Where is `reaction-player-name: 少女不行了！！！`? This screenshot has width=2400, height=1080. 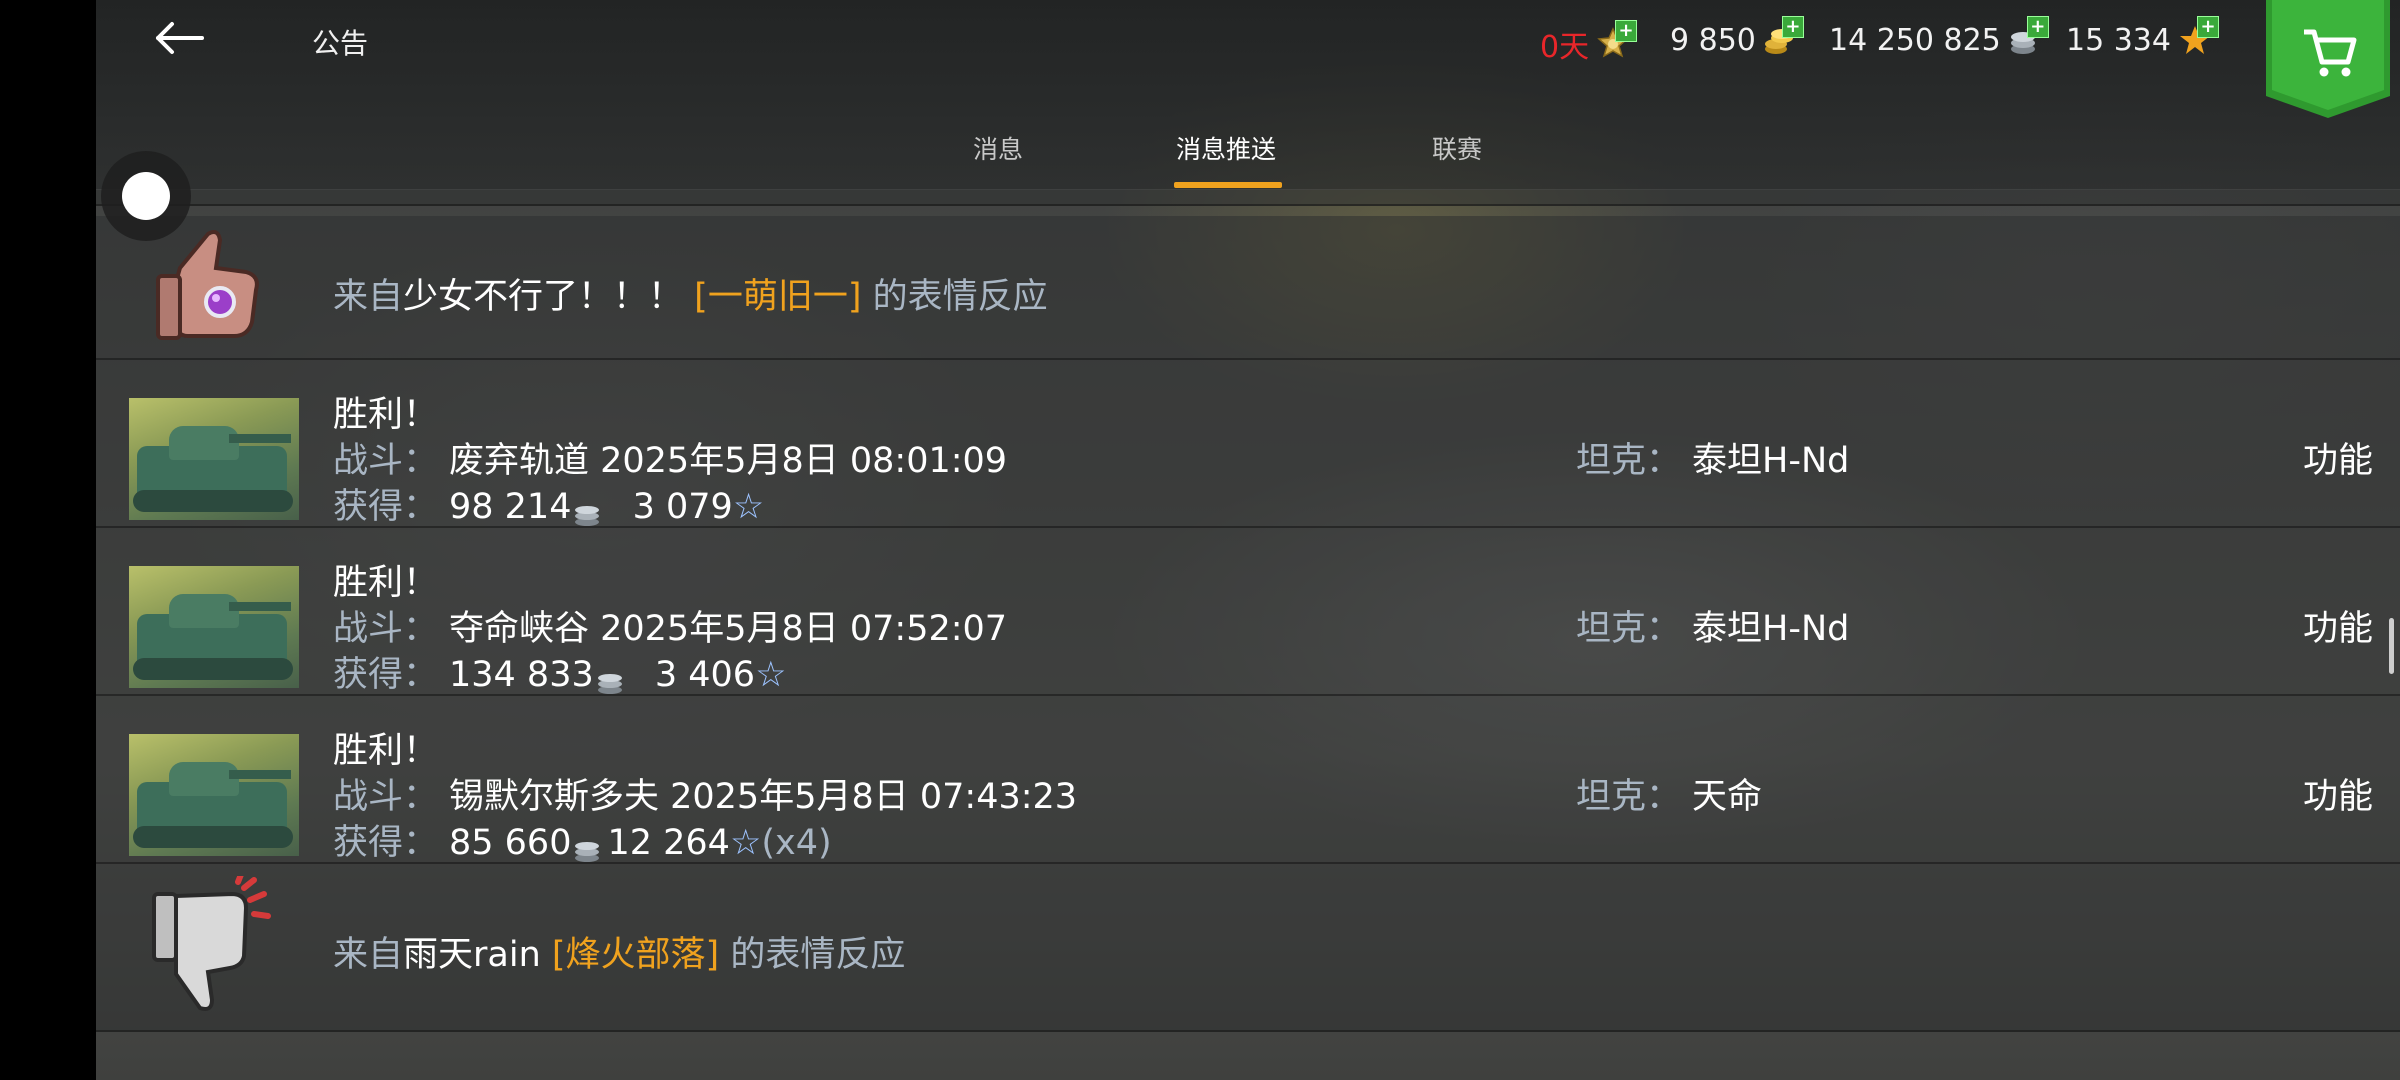
reaction-player-name: 少女不行了！！！ is located at coordinates (543, 297).